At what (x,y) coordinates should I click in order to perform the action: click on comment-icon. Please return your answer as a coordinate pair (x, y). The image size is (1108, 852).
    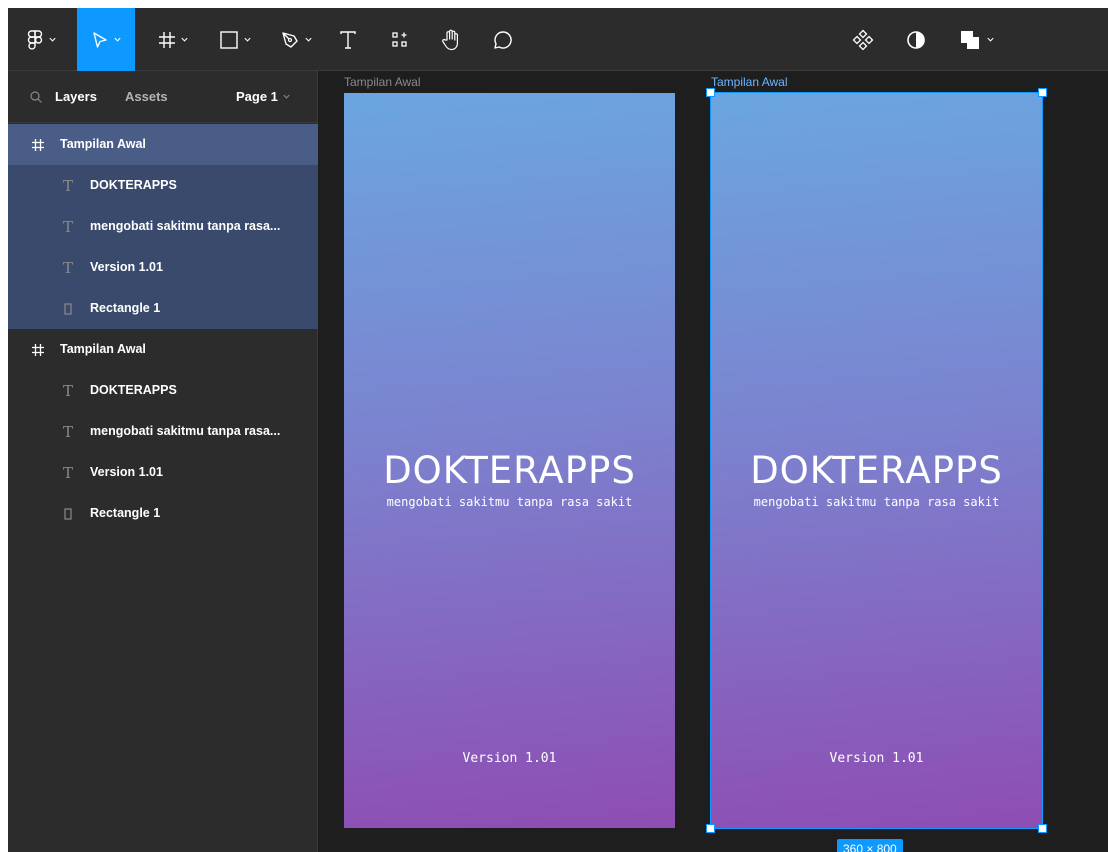
    Looking at the image, I should click on (503, 39).